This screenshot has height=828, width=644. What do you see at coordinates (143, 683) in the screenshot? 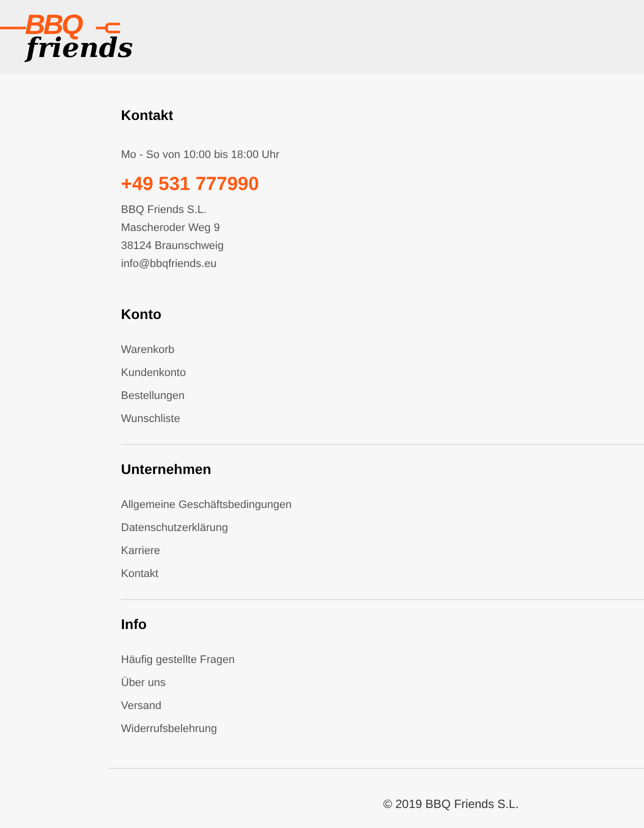
I see `footer-link: Über uns` at bounding box center [143, 683].